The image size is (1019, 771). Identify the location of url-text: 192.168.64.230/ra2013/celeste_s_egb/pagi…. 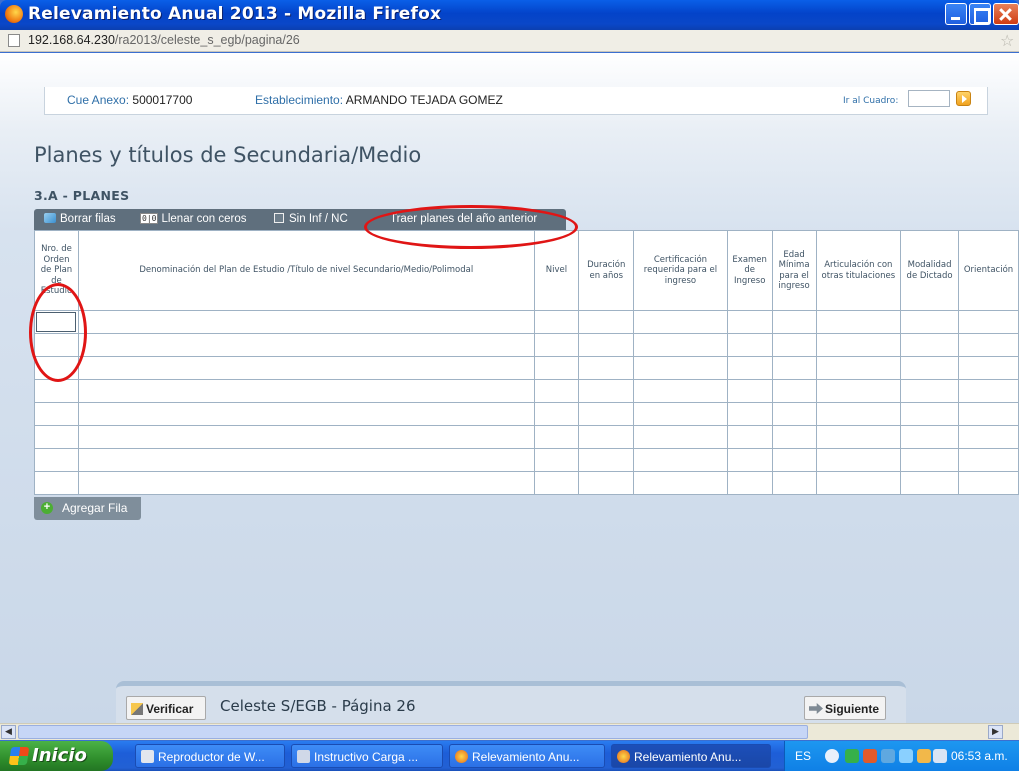
(164, 40).